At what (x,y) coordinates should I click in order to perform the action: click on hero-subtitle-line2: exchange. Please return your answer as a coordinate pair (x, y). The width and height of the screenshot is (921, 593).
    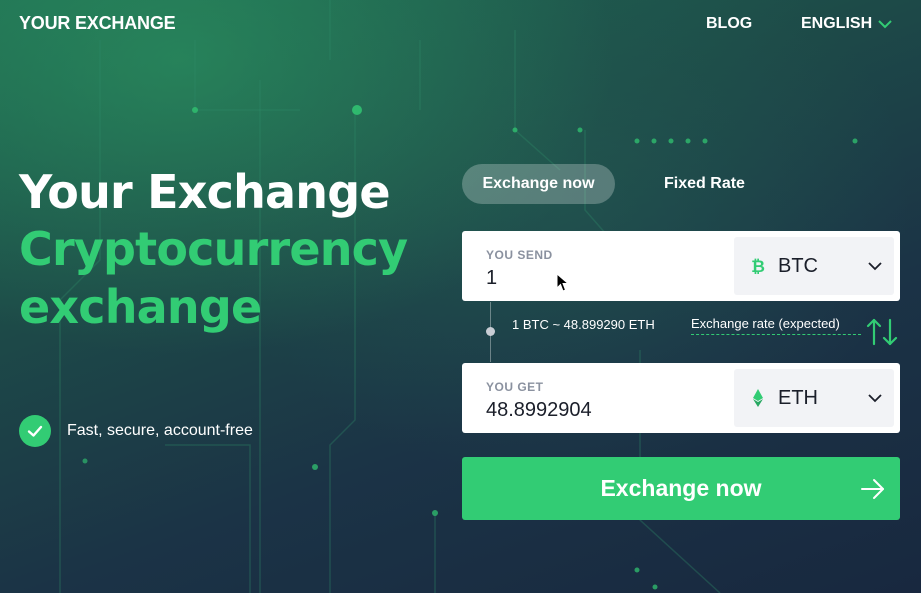
    Looking at the image, I should click on (140, 307).